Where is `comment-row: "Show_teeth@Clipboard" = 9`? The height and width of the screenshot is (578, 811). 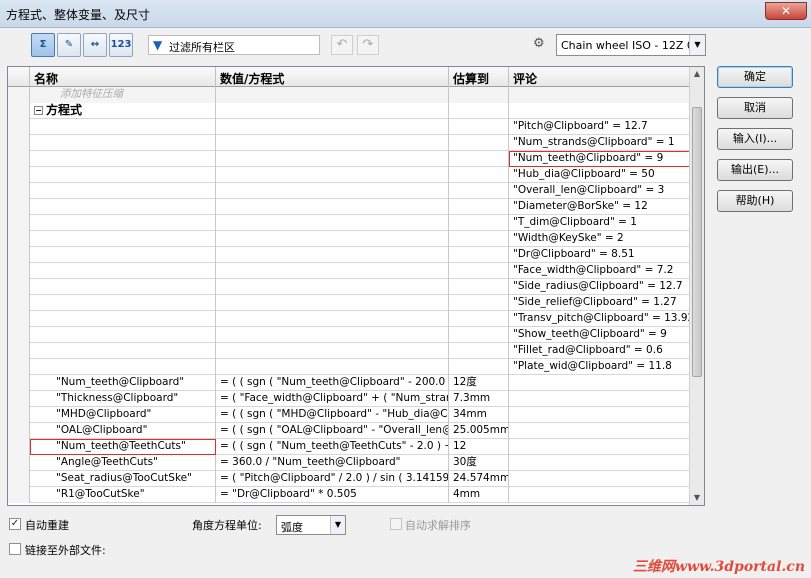 comment-row: "Show_teeth@Clipboard" = 9 is located at coordinates (349, 335).